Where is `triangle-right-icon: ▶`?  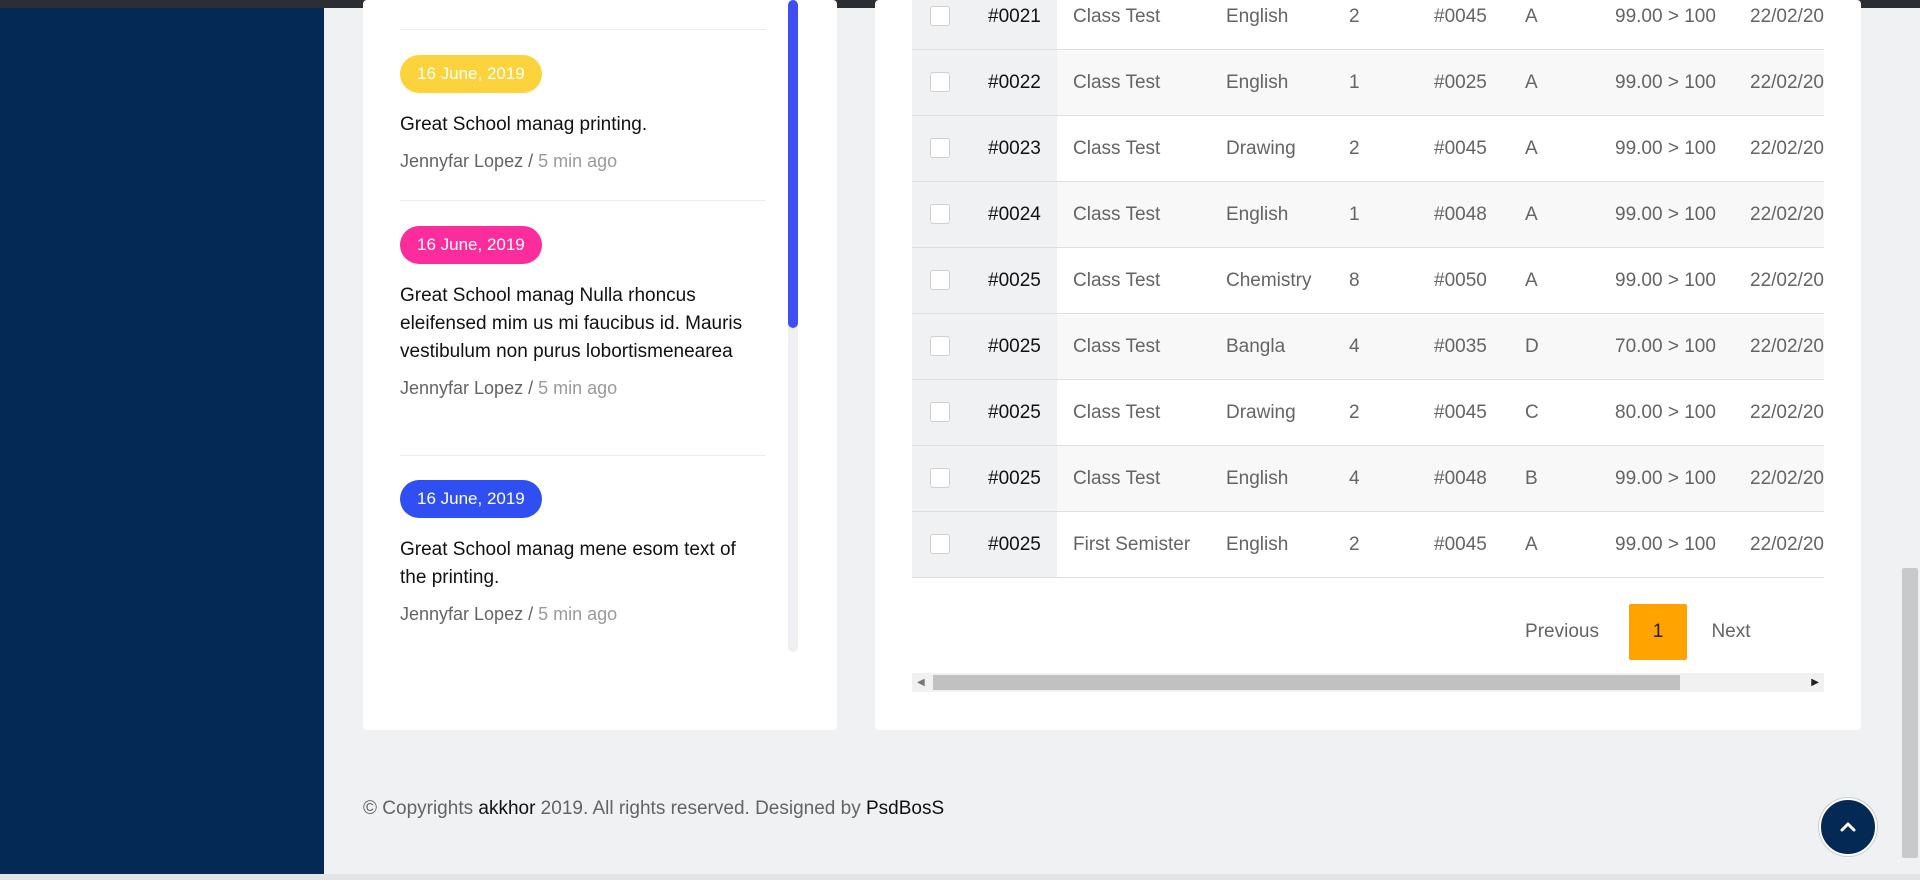
triangle-right-icon: ▶ is located at coordinates (1815, 682).